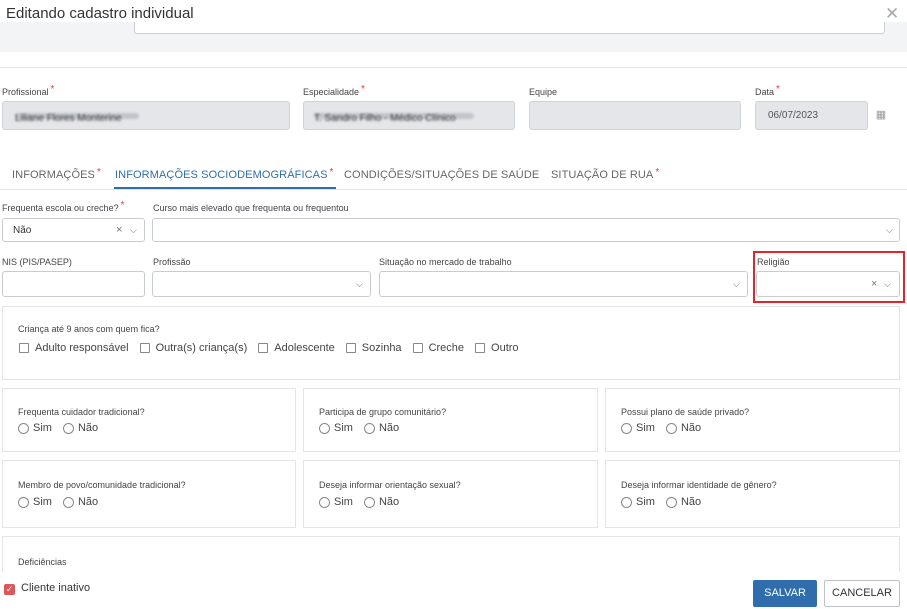 This screenshot has height=609, width=907. I want to click on profissao-select: ⌵, so click(261, 284).